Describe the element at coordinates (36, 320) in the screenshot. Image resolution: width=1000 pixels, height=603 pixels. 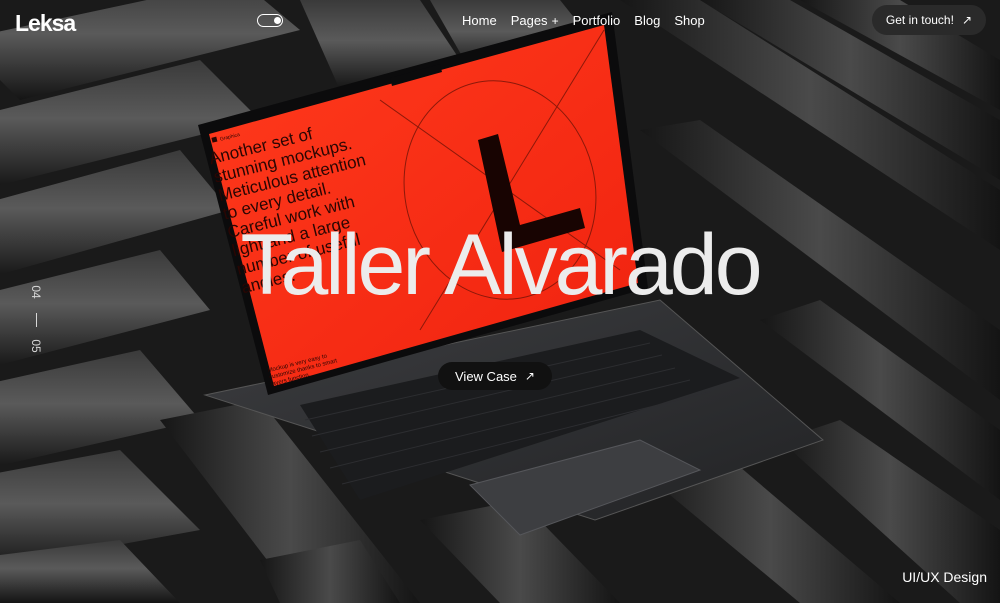
I see `slide-divider` at that location.